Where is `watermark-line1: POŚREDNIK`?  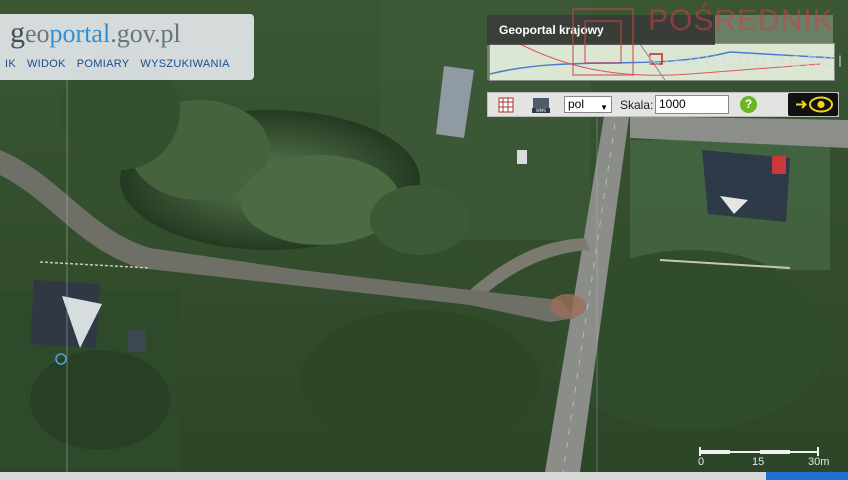 watermark-line1: POŚREDNIK is located at coordinates (741, 20).